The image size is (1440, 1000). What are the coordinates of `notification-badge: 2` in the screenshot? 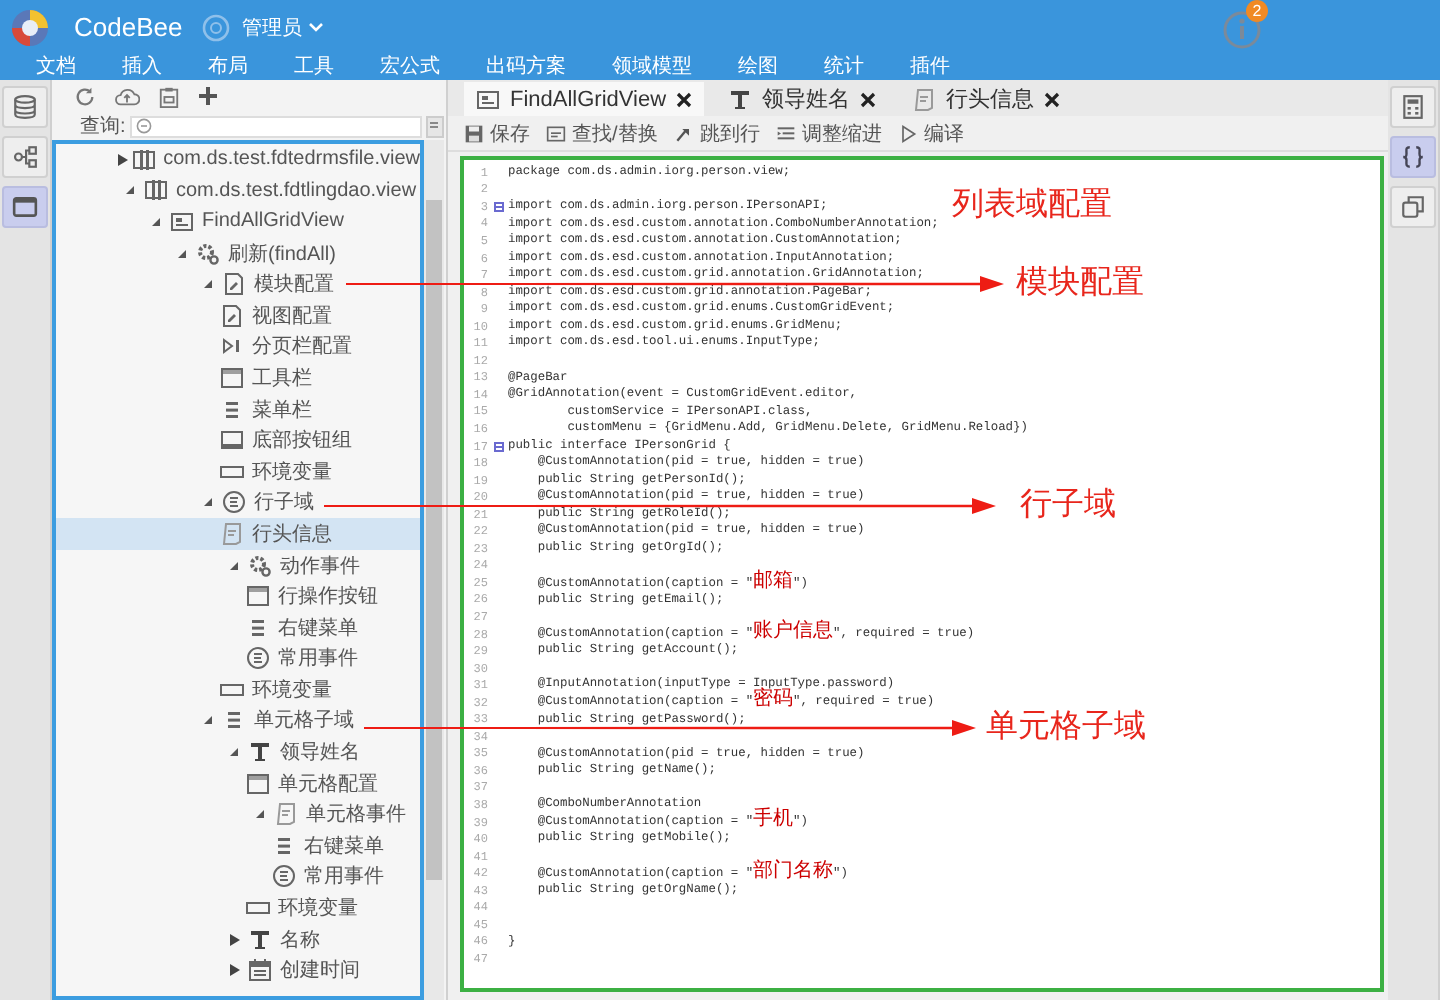 It's located at (1257, 10).